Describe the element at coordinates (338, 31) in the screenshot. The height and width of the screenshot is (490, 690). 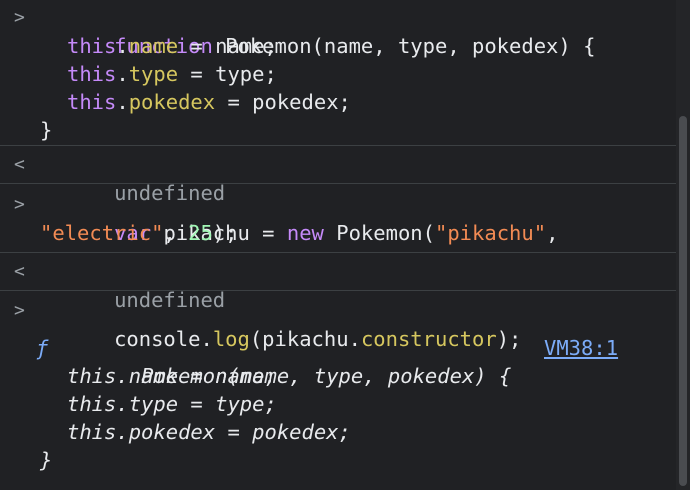
I see `code-line: > function Pokemon(name, type, pokedex) {` at that location.